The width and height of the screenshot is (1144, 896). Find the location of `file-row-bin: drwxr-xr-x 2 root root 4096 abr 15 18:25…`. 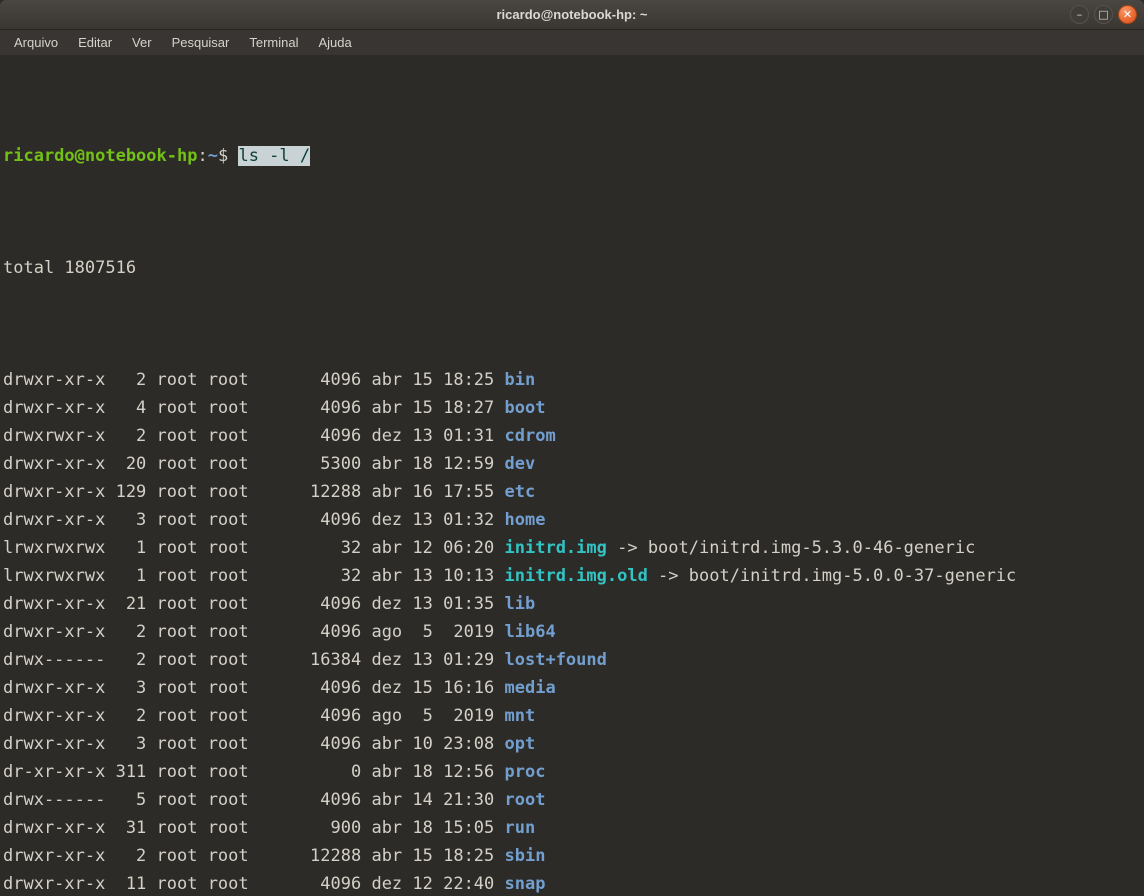

file-row-bin: drwxr-xr-x 2 root root 4096 abr 15 18:25… is located at coordinates (269, 380).